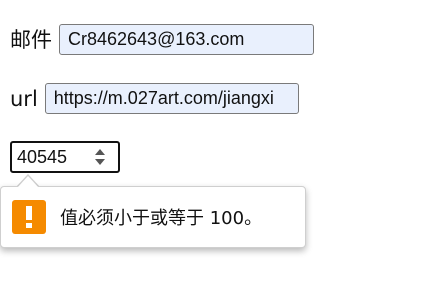  Describe the element at coordinates (171, 98) in the screenshot. I see `url-field: https://m.027art.com/jiangxi` at that location.